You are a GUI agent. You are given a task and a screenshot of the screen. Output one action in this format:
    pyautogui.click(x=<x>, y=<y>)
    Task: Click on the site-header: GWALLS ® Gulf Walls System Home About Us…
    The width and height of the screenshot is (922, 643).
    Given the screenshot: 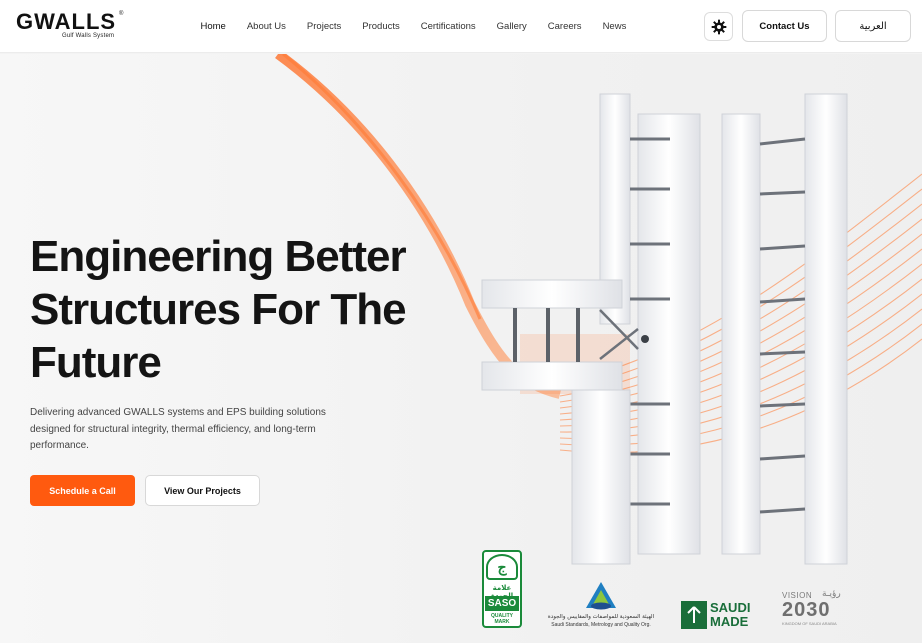 What is the action you would take?
    pyautogui.click(x=461, y=26)
    